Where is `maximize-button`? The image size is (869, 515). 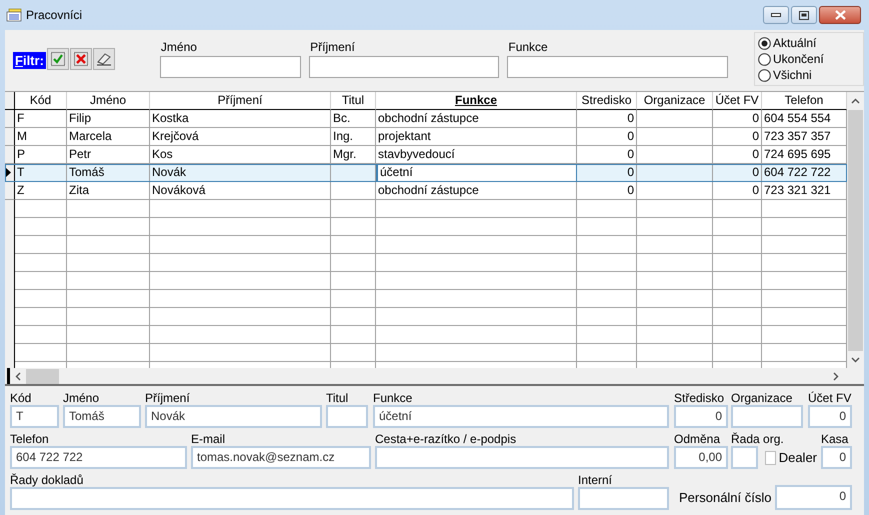 maximize-button is located at coordinates (804, 15).